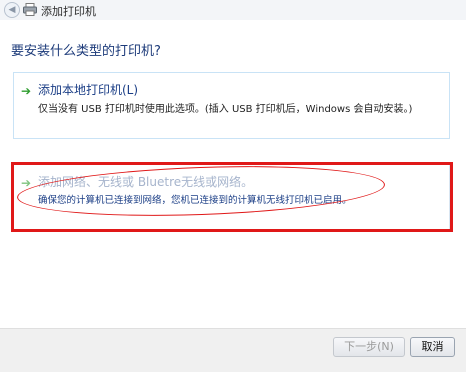  Describe the element at coordinates (369, 347) in the screenshot. I see `next-button: 下一步(N)` at that location.